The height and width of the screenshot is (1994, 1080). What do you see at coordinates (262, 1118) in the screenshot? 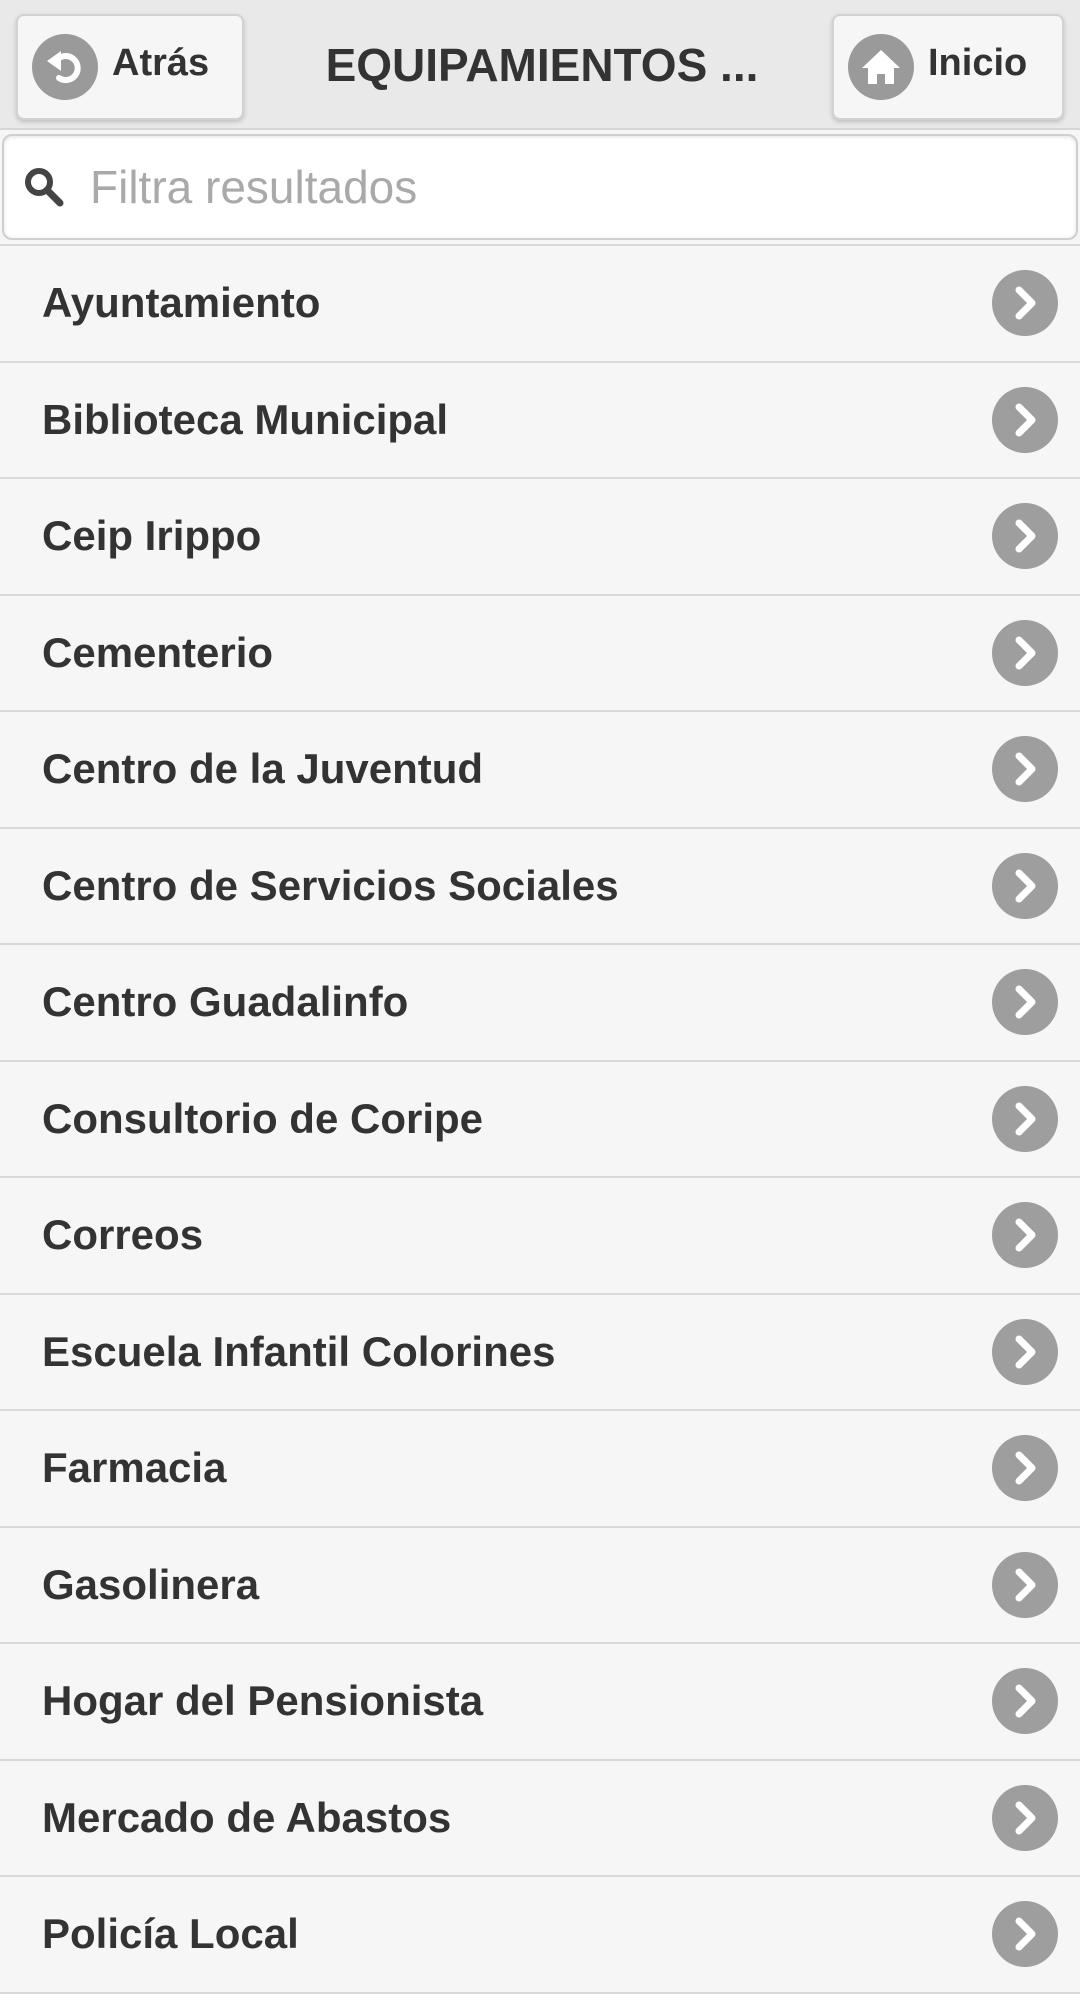
I see `list-item-label: Consultorio de Coripe` at bounding box center [262, 1118].